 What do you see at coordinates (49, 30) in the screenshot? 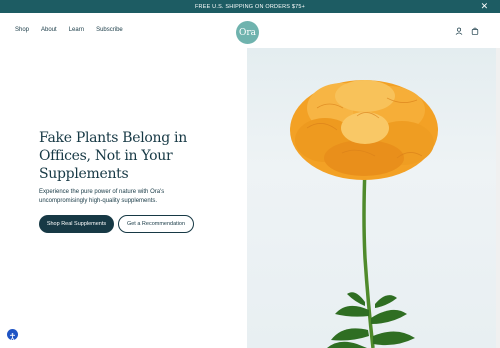
I see `nav-link-about: About` at bounding box center [49, 30].